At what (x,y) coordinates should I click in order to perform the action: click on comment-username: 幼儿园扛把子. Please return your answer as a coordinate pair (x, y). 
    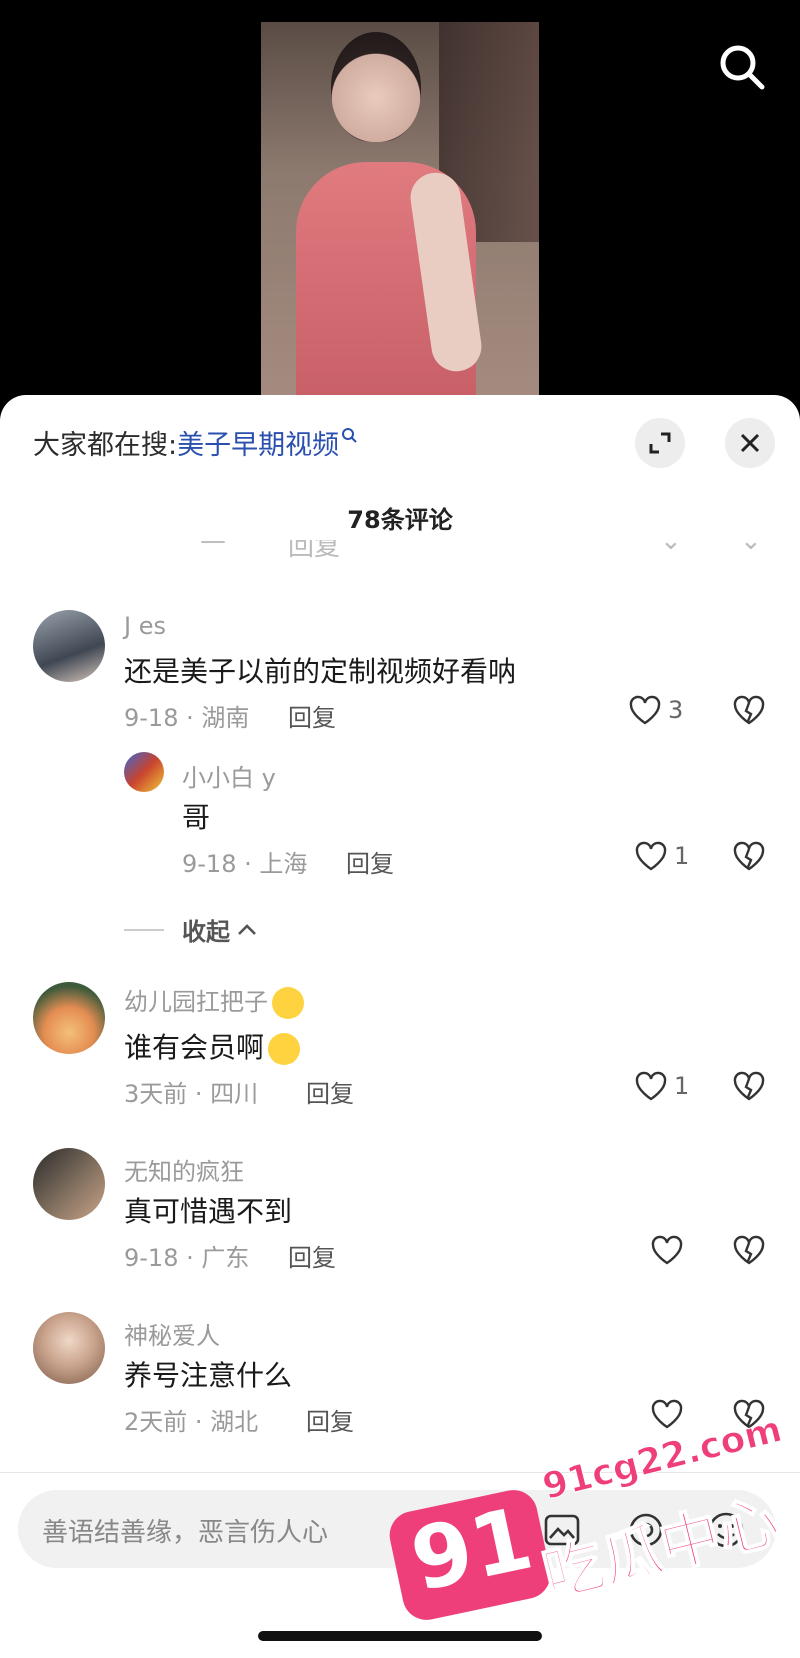
    Looking at the image, I should click on (214, 1000).